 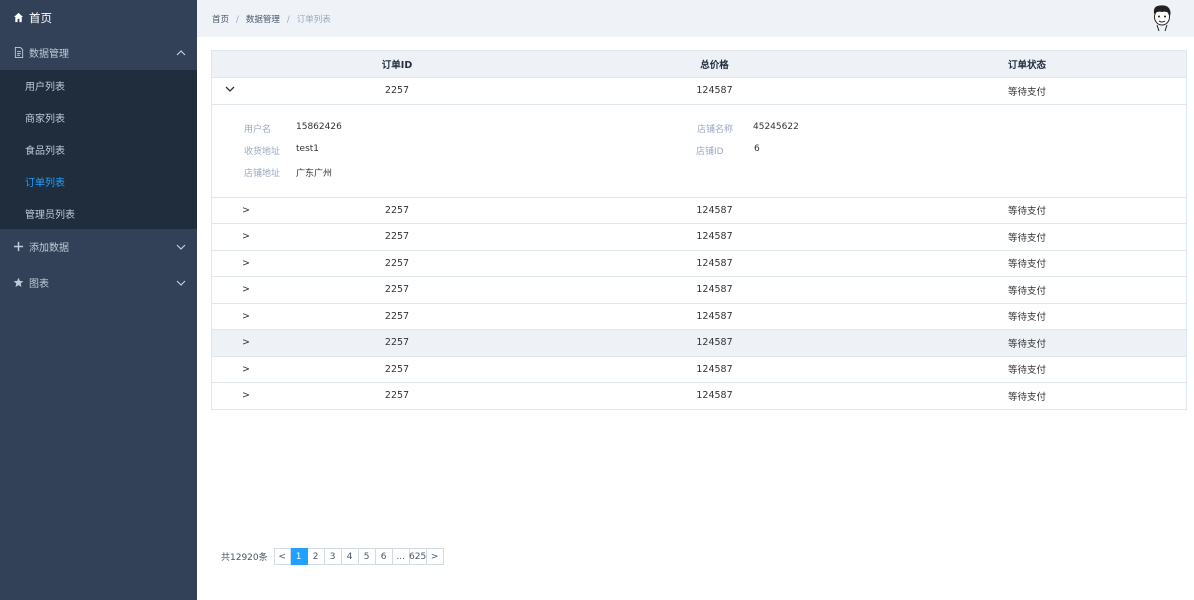 What do you see at coordinates (1026, 65) in the screenshot?
I see `column-header-order-status: 订单状态` at bounding box center [1026, 65].